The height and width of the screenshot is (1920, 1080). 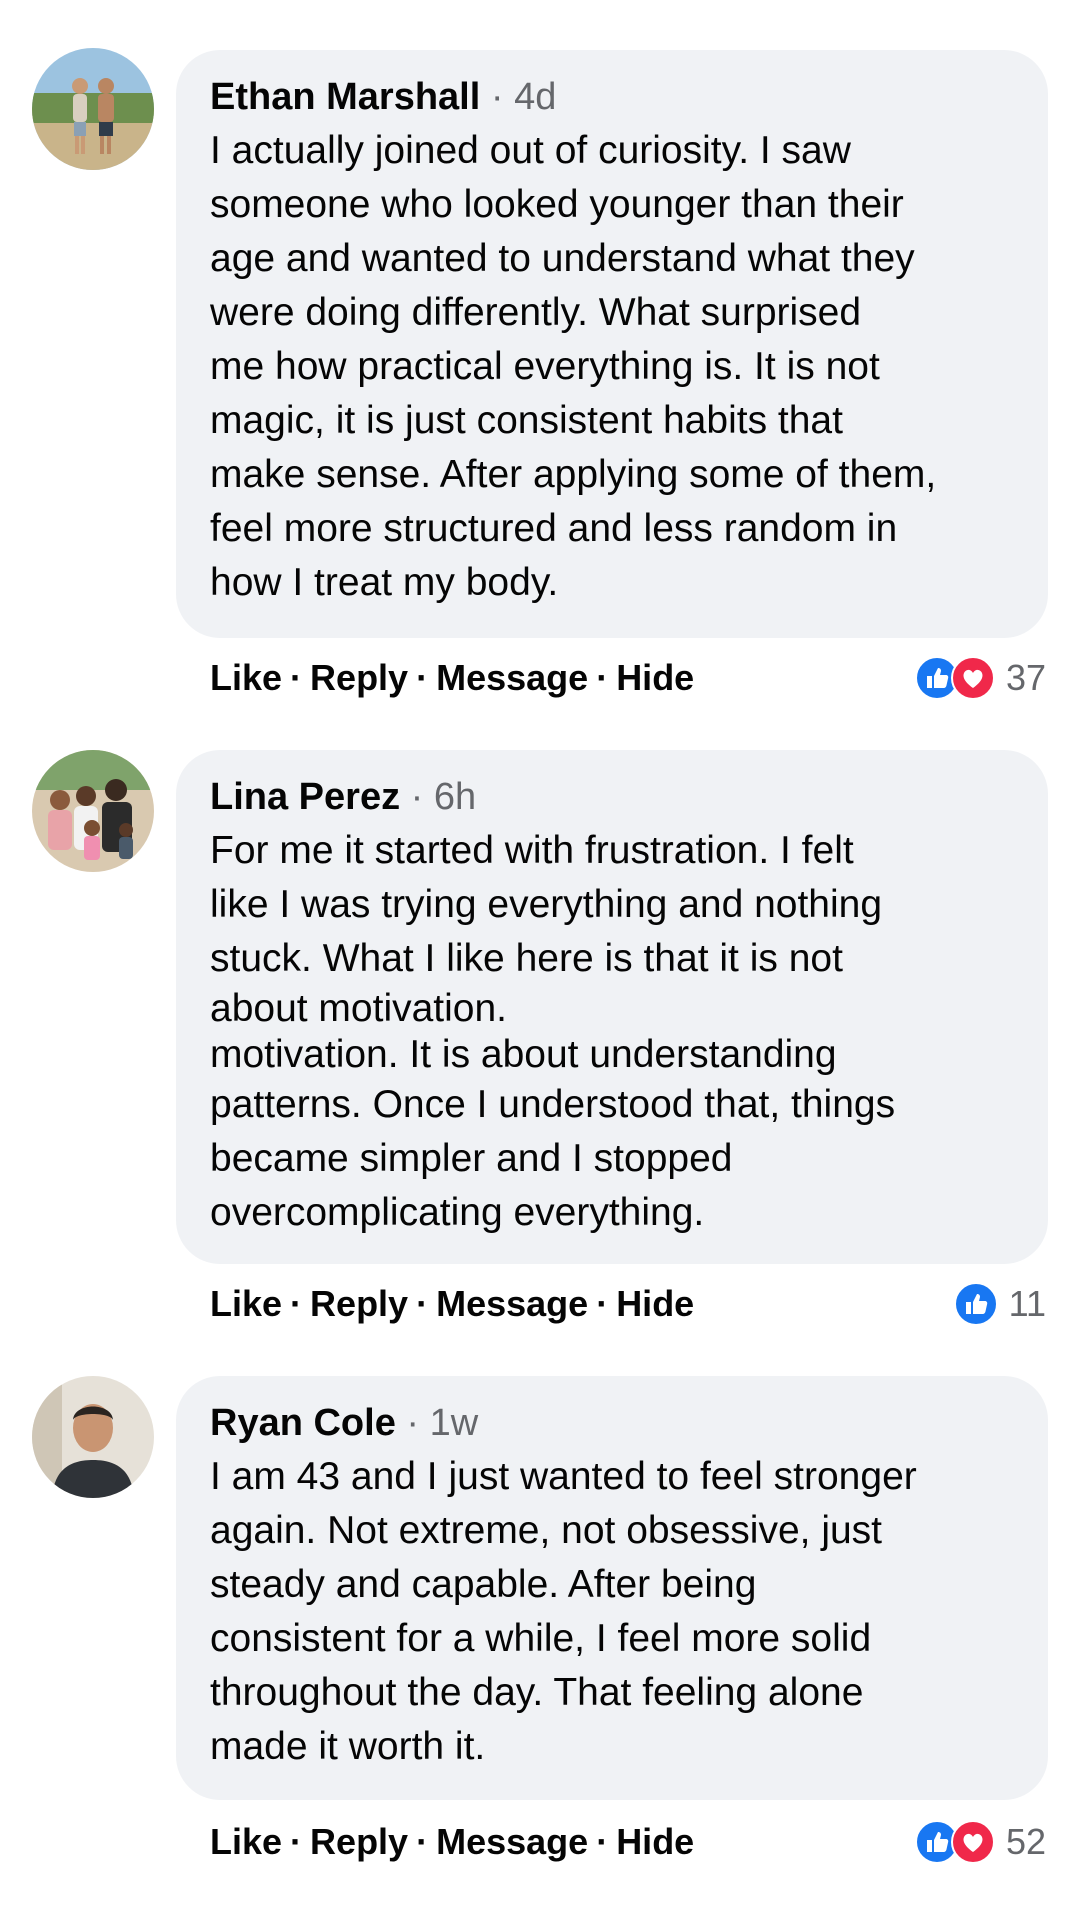 I want to click on comment-line: throughout the day. That feeling alone, so click(x=537, y=1692).